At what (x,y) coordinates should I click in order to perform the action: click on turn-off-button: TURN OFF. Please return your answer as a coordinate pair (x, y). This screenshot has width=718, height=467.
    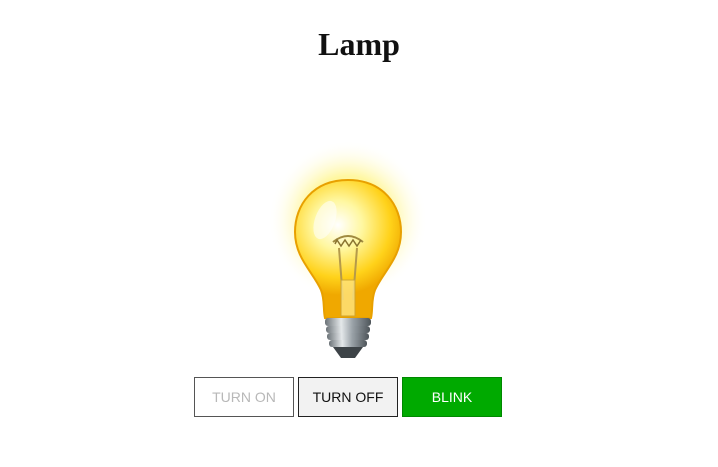
    Looking at the image, I should click on (348, 397).